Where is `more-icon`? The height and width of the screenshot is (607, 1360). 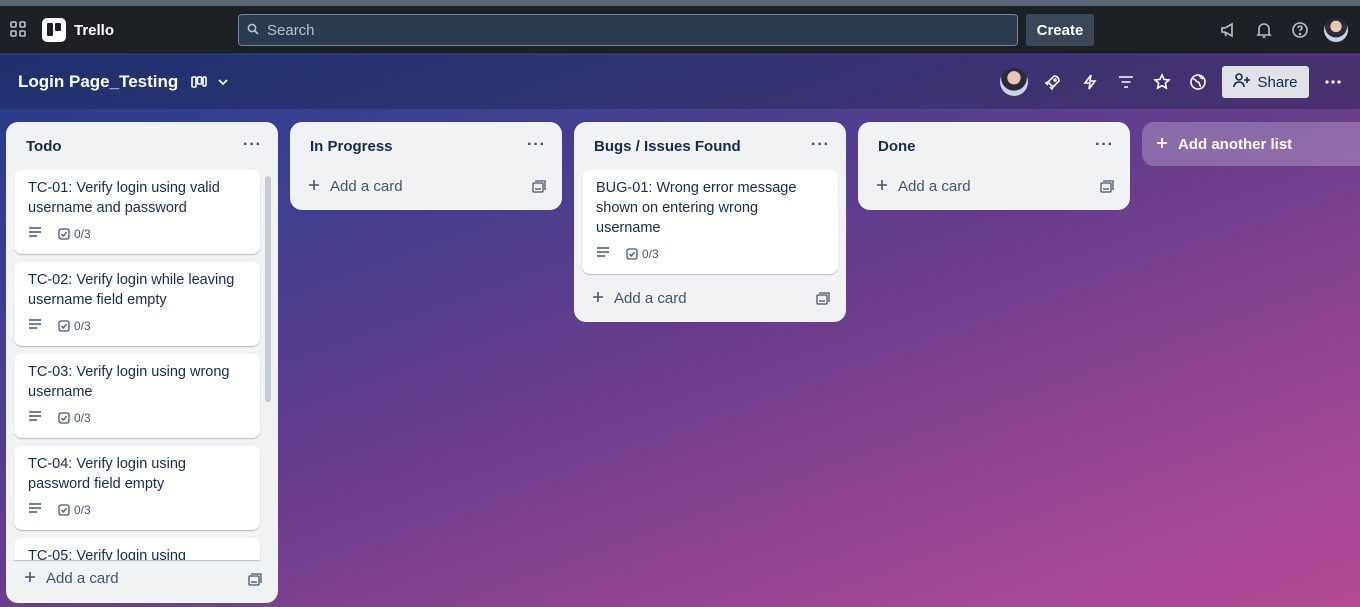 more-icon is located at coordinates (1333, 82).